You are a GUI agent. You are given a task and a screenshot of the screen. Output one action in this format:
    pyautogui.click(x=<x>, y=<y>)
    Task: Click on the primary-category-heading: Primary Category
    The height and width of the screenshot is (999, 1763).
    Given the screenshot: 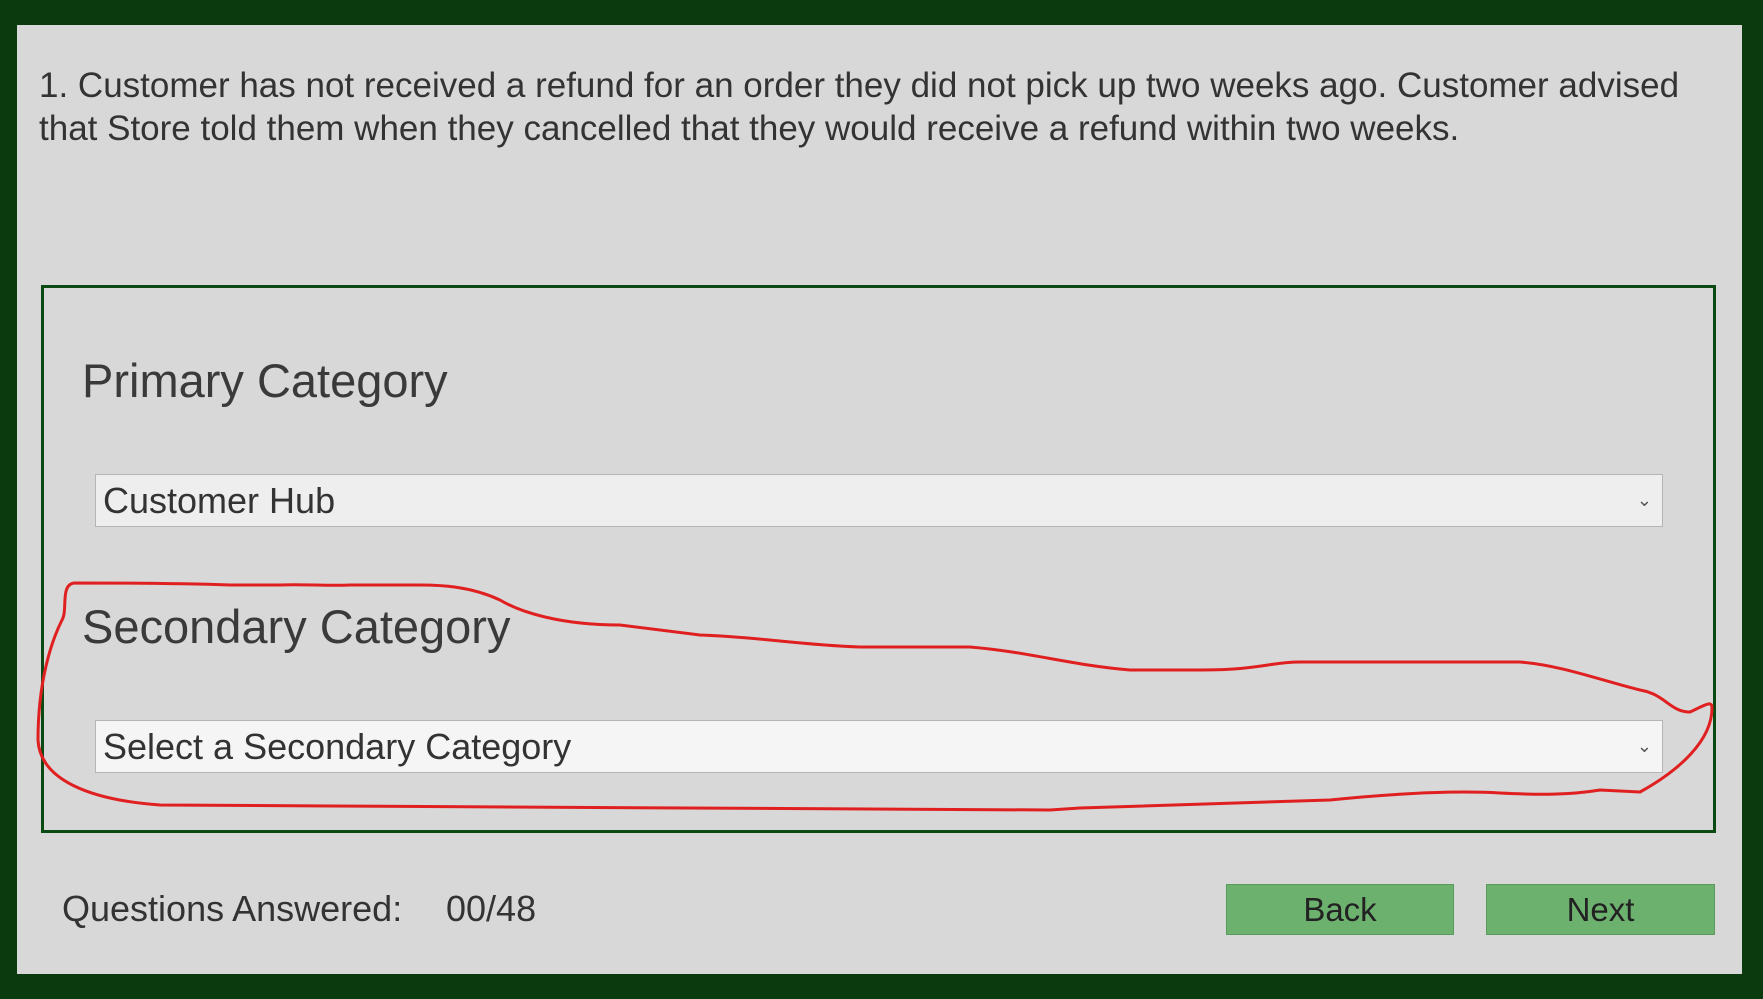 What is the action you would take?
    pyautogui.click(x=265, y=380)
    